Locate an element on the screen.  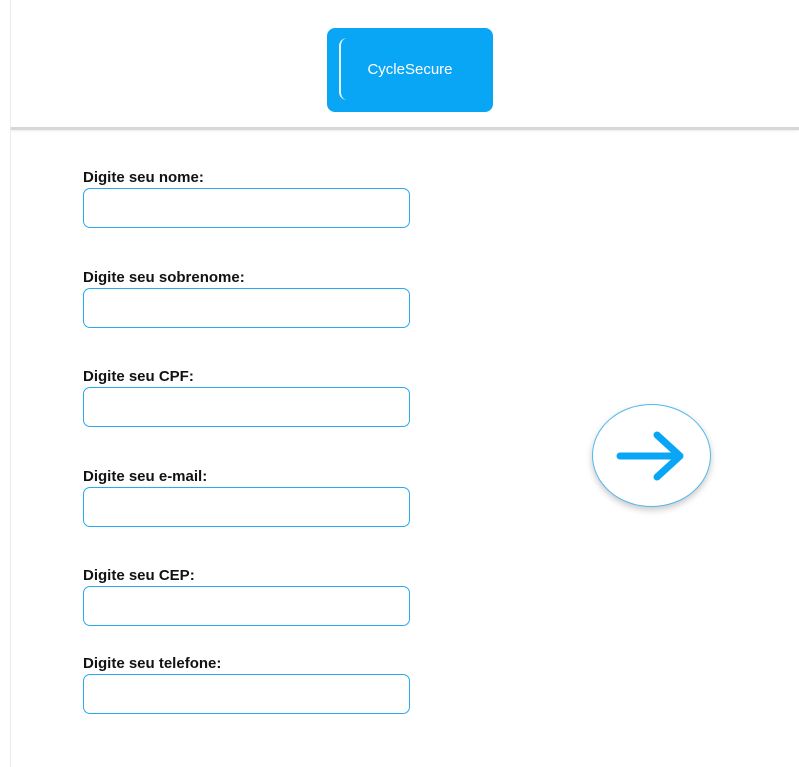
cpf-input is located at coordinates (246, 407).